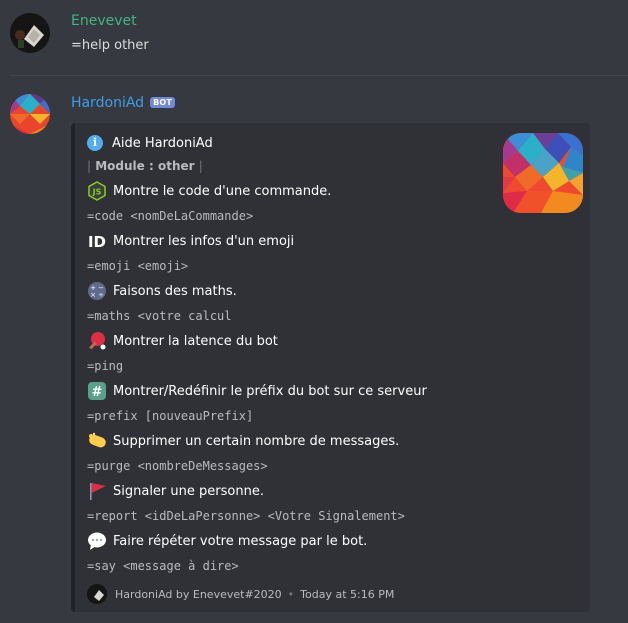 The image size is (628, 623). I want to click on field-name: Montrer la latence du bot, so click(182, 341).